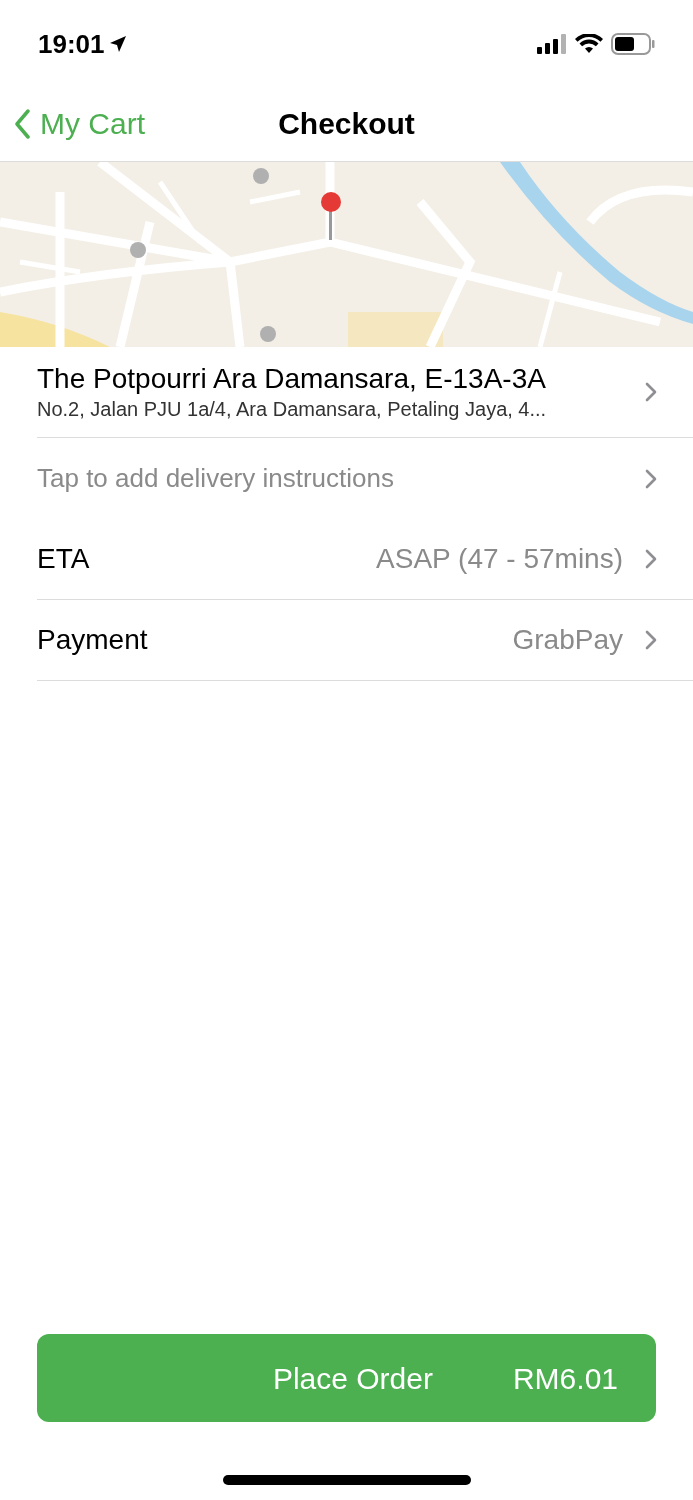  Describe the element at coordinates (365, 559) in the screenshot. I see `list-row: ETA ASAP (47 - 57mins)` at that location.